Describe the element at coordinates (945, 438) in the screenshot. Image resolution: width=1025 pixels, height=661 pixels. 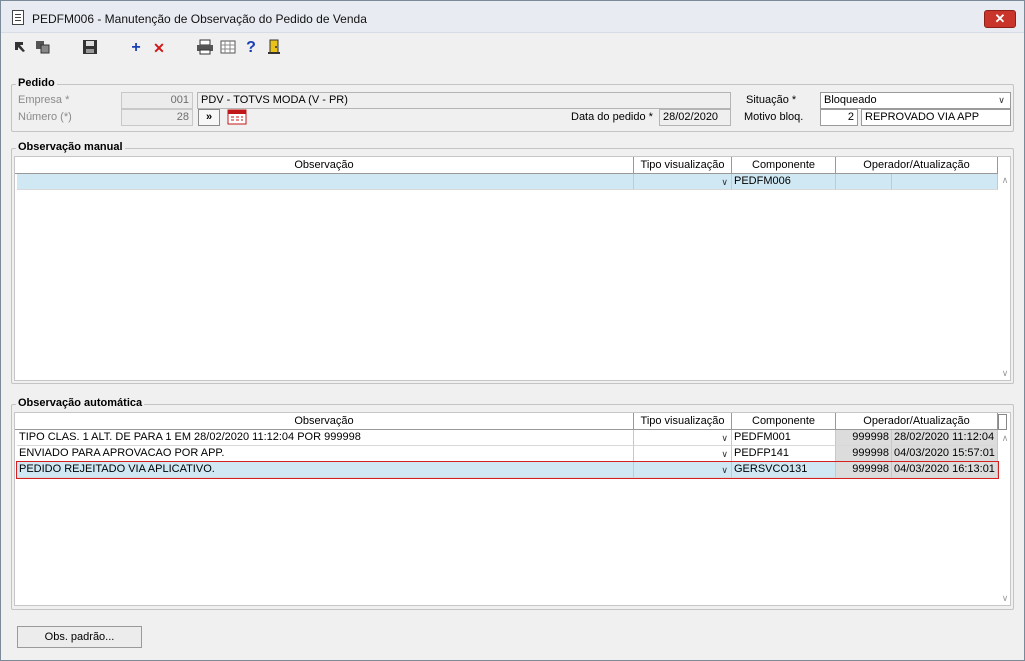
I see `atualizacao-cell: 28/02/2020 11:12:04` at that location.